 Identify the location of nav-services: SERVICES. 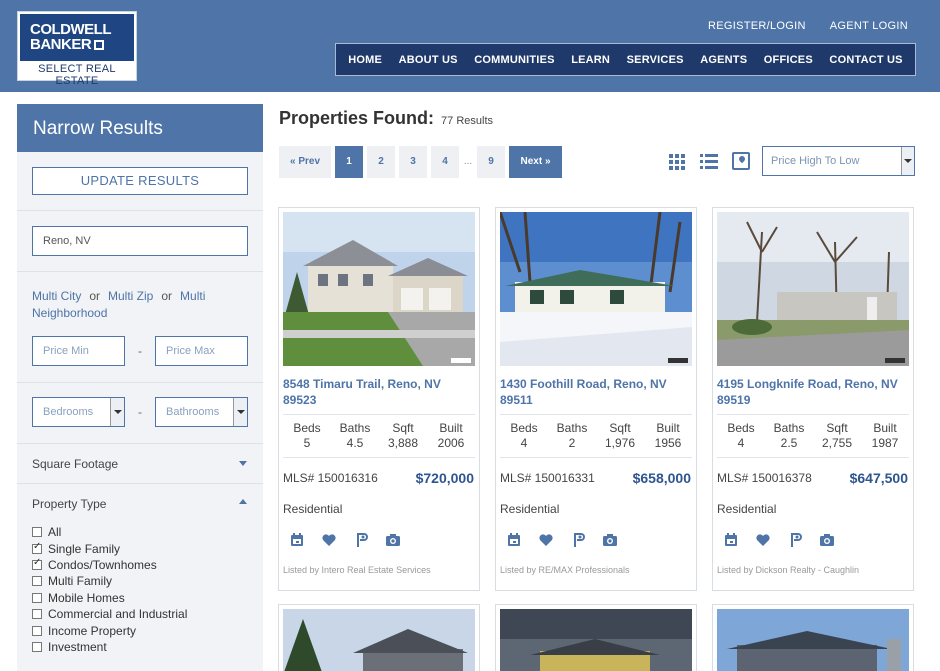
(655, 60).